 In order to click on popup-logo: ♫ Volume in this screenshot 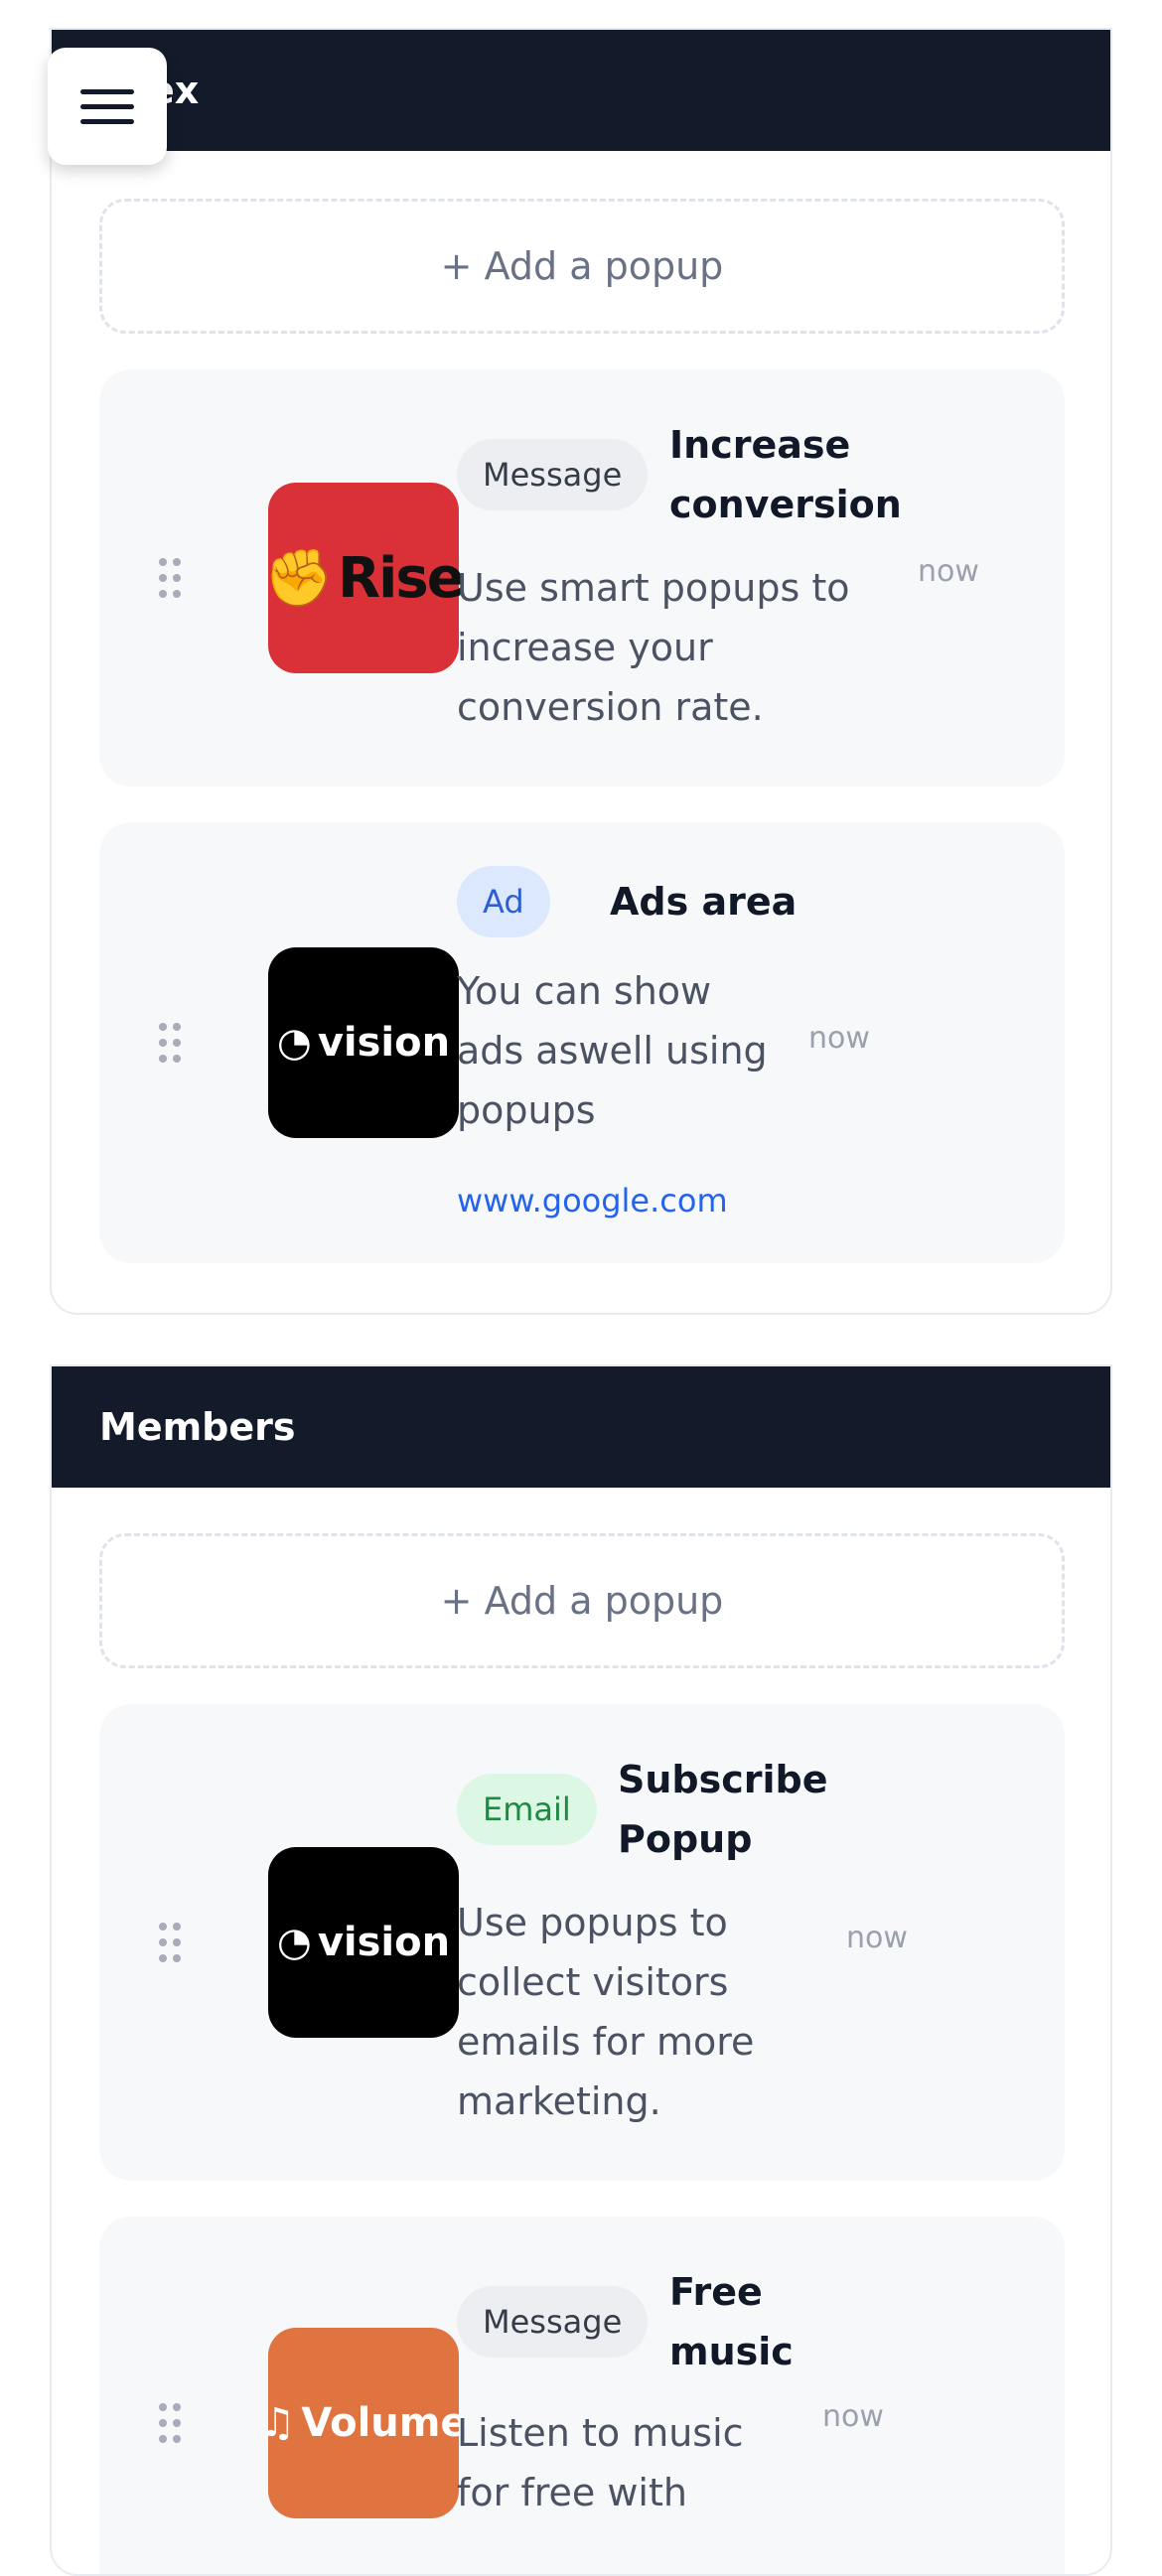, I will do `click(363, 2423)`.